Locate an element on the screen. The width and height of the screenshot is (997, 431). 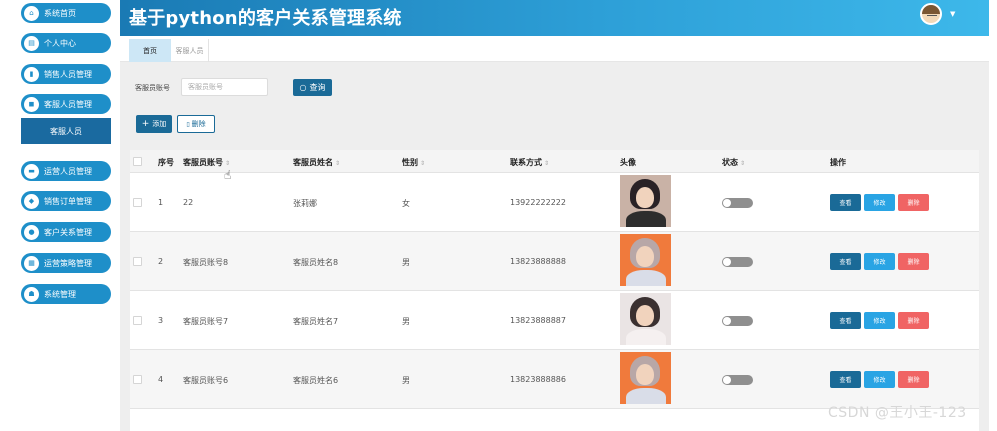
sidebar-item-service-staff: ◼ 客服人员管理 is located at coordinates (66, 104).